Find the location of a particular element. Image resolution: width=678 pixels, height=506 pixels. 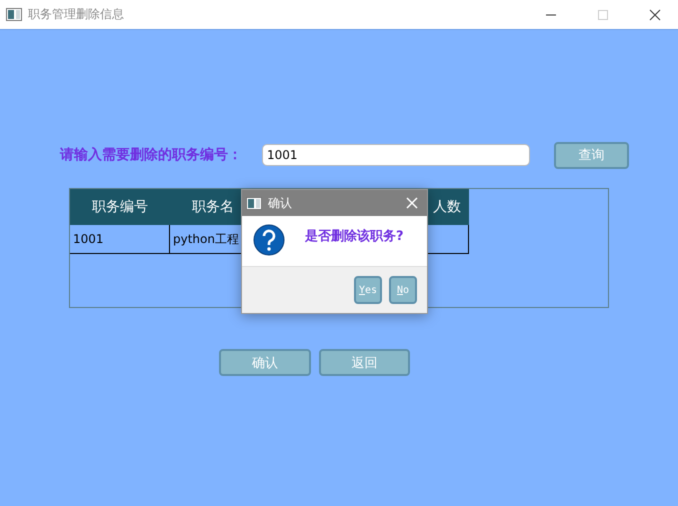

confirm-button: 确认 is located at coordinates (265, 362).